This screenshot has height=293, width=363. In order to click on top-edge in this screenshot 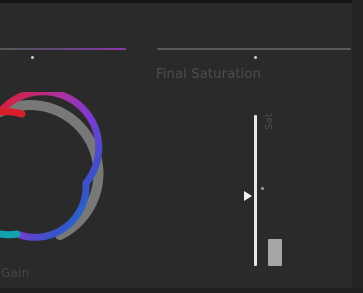, I will do `click(181, 1)`.